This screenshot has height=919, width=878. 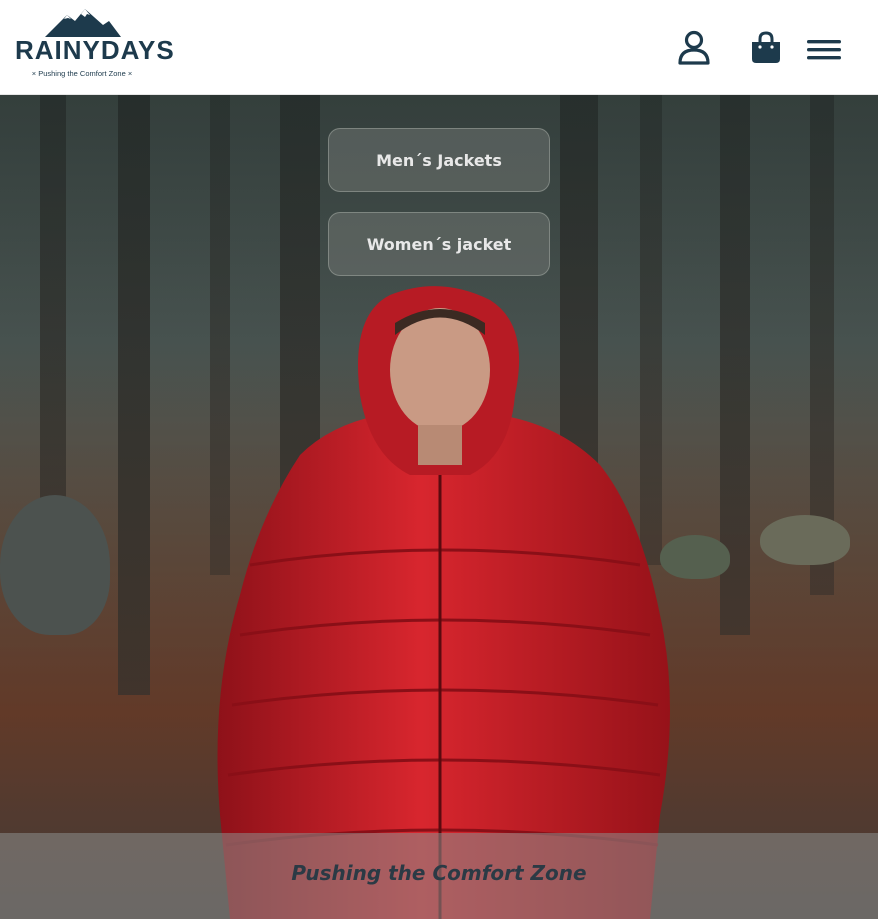 I want to click on slogan-banner: Pushing the Comfort Zone, so click(x=439, y=876).